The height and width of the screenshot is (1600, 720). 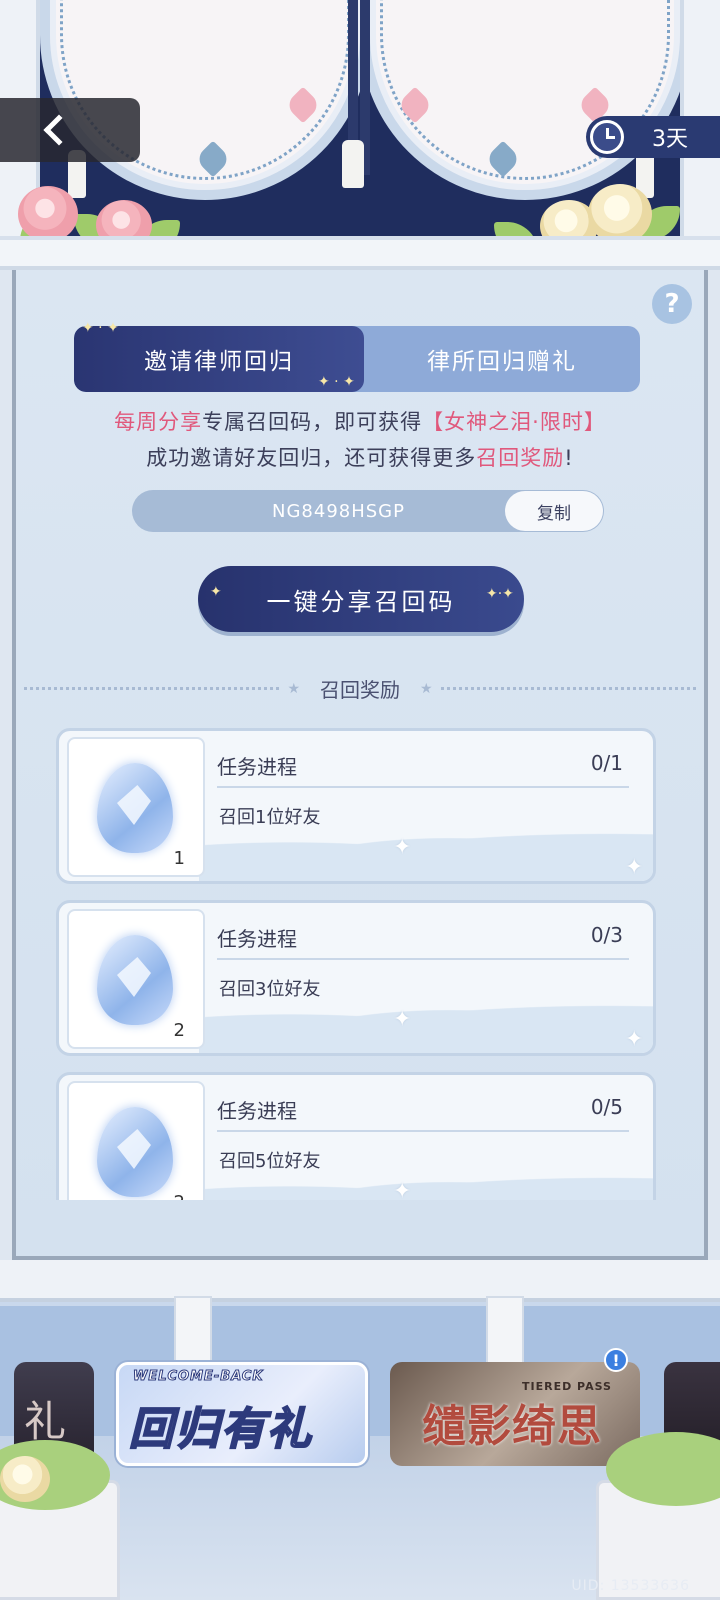 What do you see at coordinates (216, 592) in the screenshot?
I see `star-icon: ✦` at bounding box center [216, 592].